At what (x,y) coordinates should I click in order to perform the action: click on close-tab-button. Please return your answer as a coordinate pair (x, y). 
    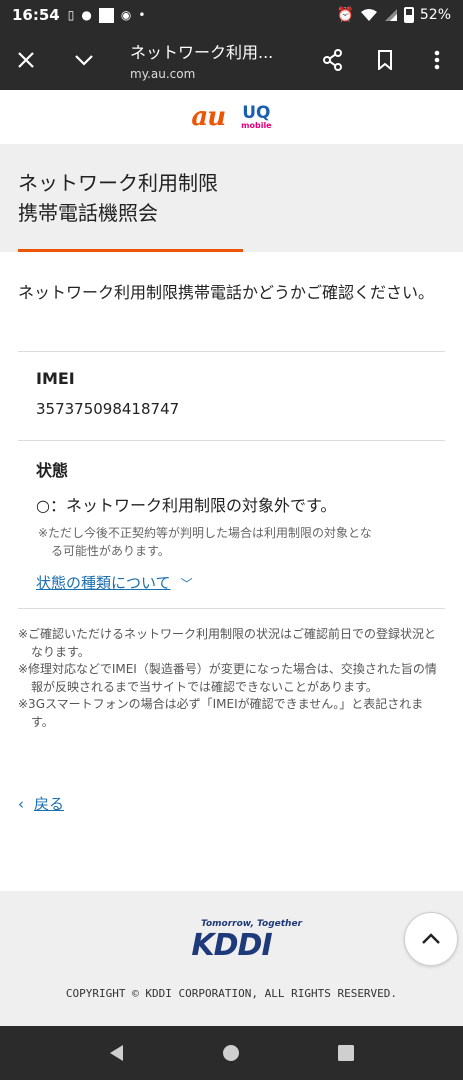
    Looking at the image, I should click on (26, 60).